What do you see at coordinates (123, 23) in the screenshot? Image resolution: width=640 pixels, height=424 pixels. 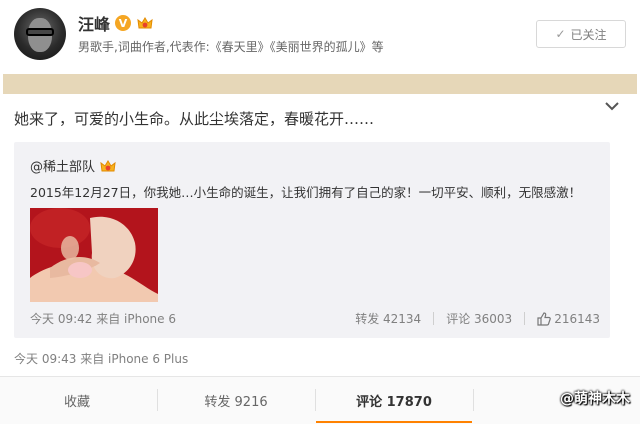 I see `verified-icon: V` at bounding box center [123, 23].